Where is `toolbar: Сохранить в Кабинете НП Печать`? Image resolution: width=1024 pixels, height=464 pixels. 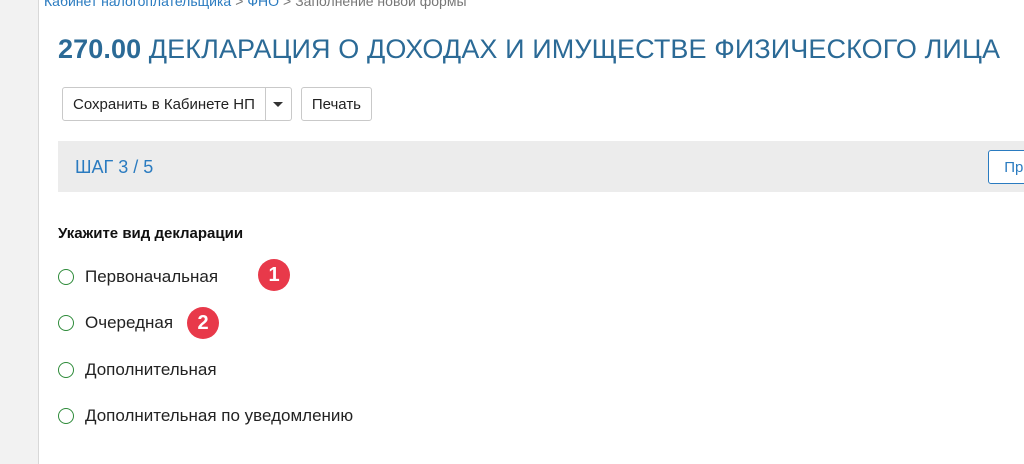
toolbar: Сохранить в Кабинете НП Печать is located at coordinates (217, 104).